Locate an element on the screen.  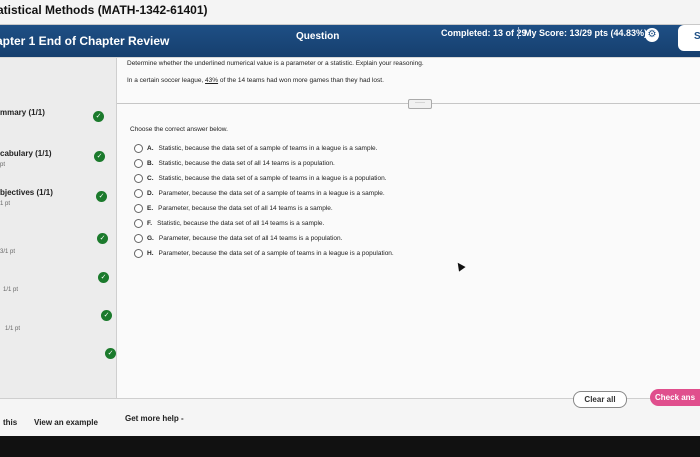
statement-before: In a certain soccer league, is located at coordinates (166, 80).